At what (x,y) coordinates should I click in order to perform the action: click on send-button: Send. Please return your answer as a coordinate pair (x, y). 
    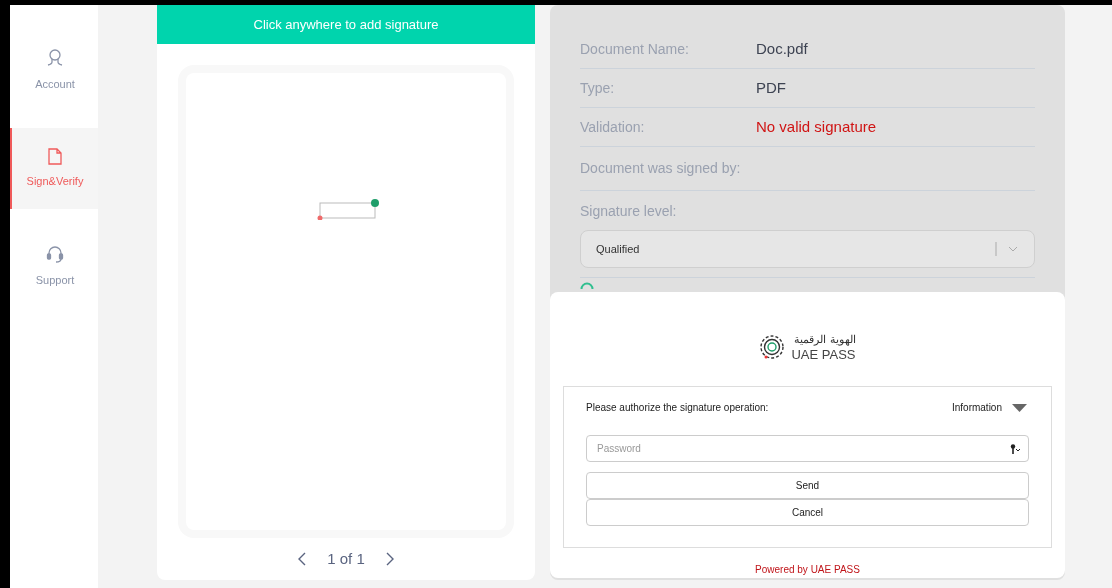
    Looking at the image, I should click on (807, 485).